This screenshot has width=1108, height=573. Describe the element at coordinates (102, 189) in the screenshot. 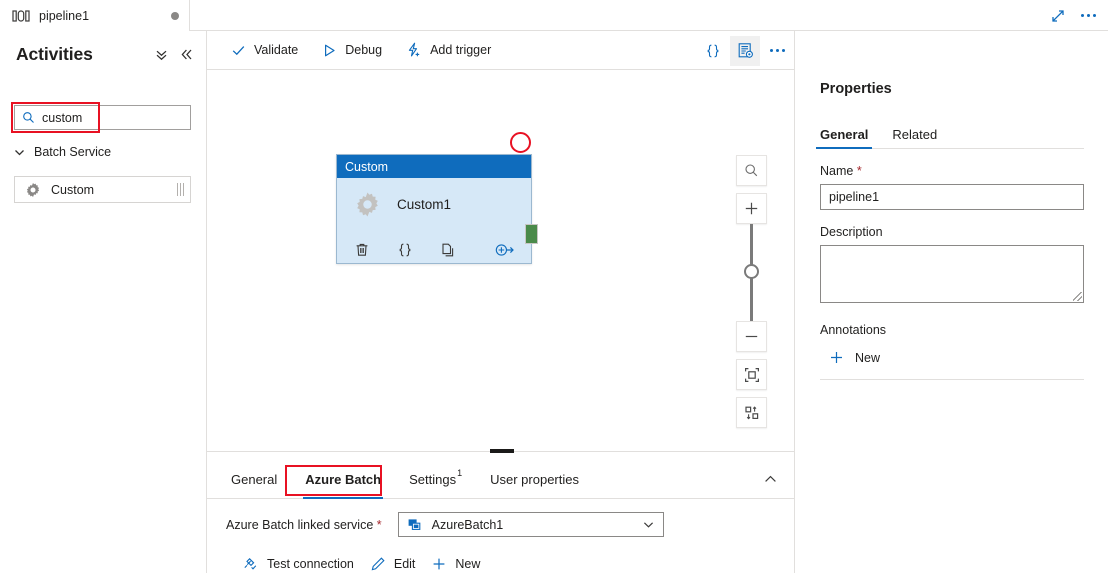

I see `activity-item-custom: Custom` at that location.